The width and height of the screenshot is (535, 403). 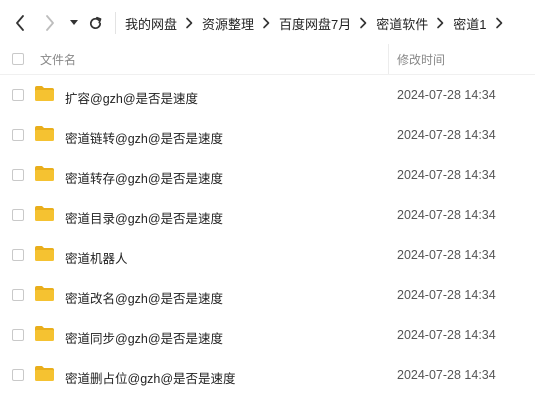 I want to click on file-row: 密道改名@gzh@是否是速度 2024-07-28 14:34, so click(x=267, y=295).